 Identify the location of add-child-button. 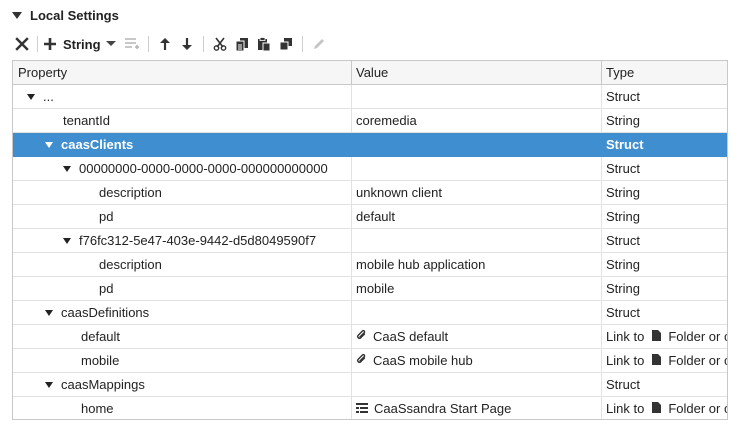
(132, 44).